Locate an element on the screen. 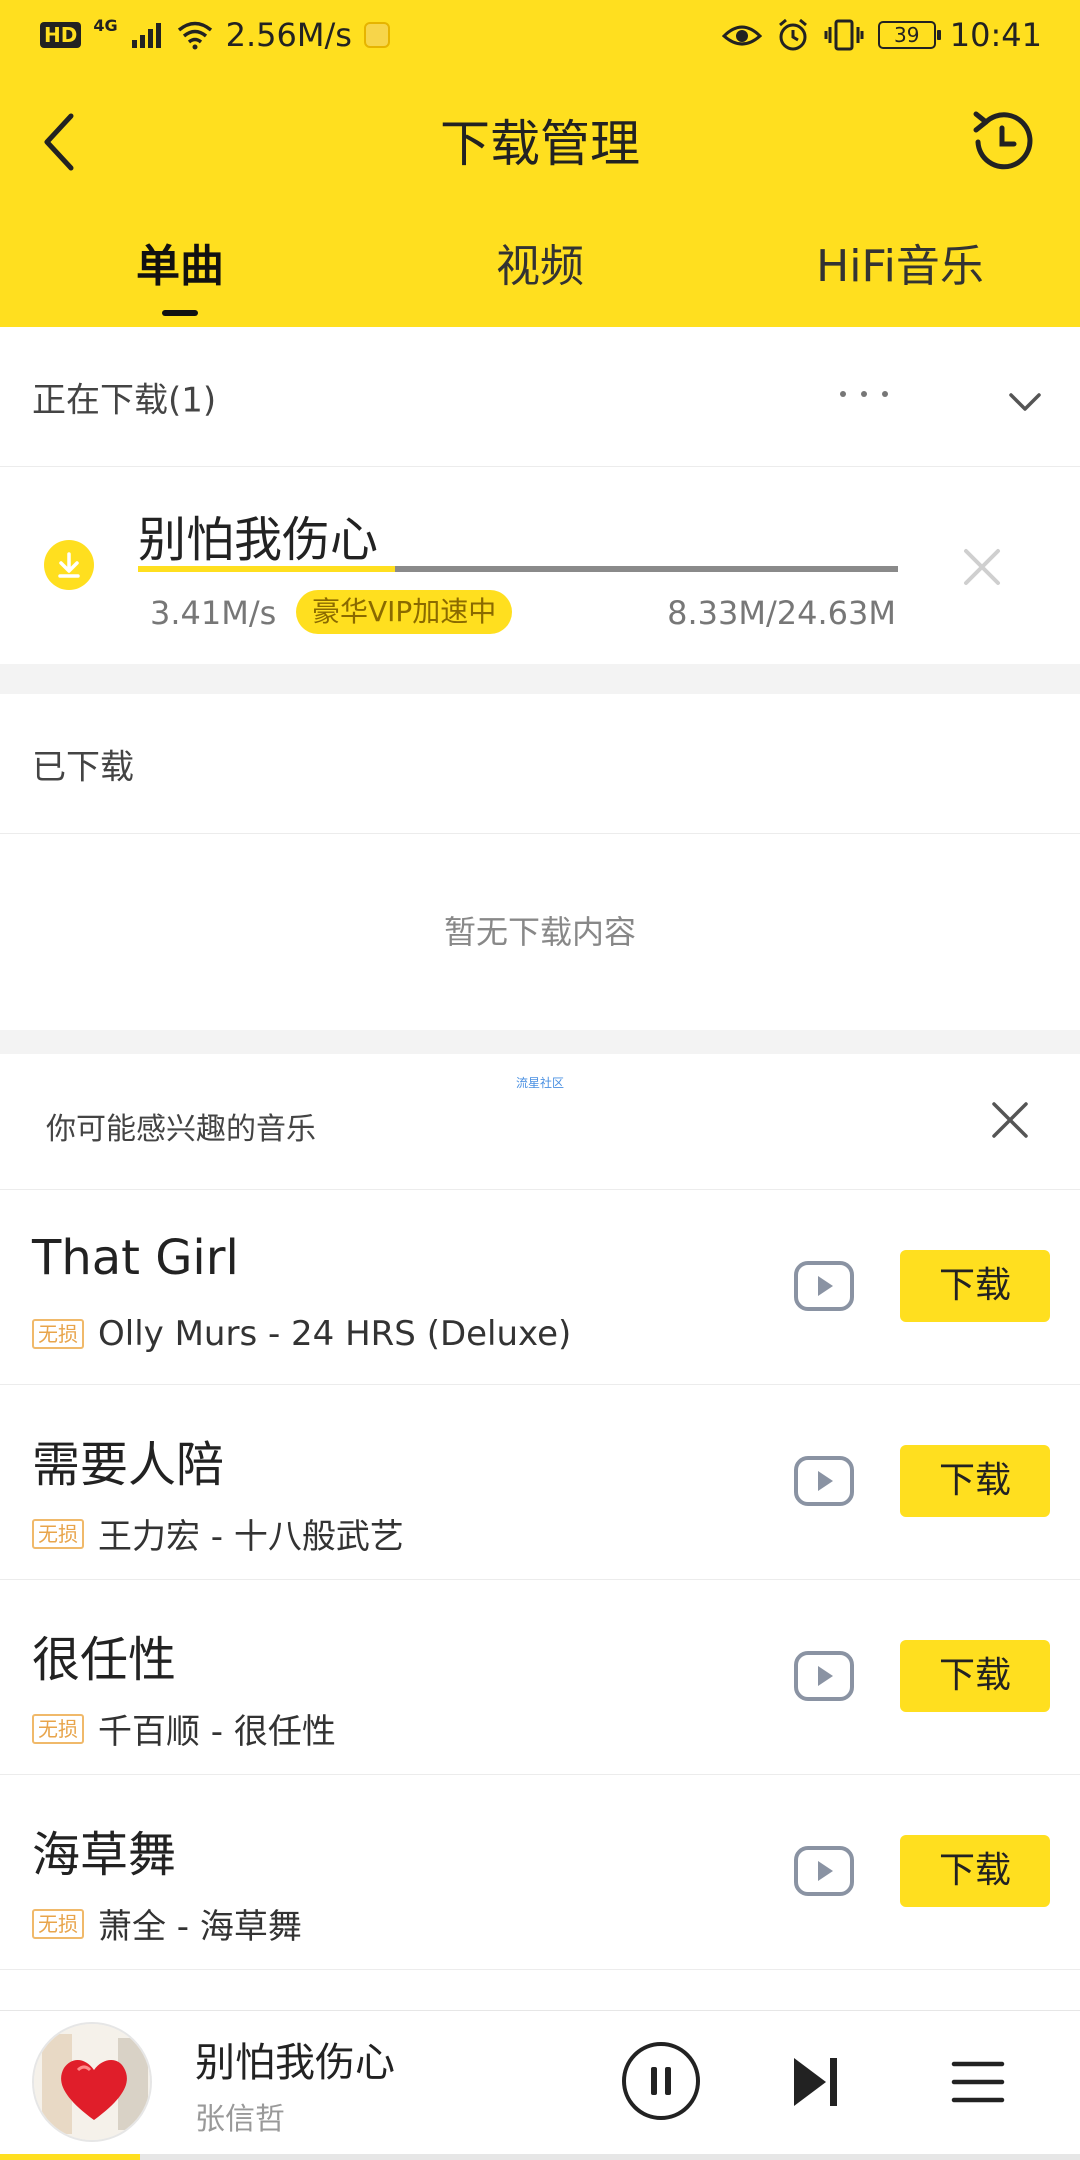  song-subtitle: 无损 Olly Murs - 24 HRS (Deluxe) is located at coordinates (301, 1334).